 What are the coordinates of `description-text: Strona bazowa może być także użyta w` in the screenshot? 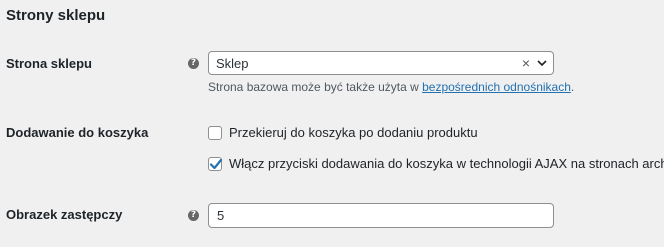 It's located at (315, 87).